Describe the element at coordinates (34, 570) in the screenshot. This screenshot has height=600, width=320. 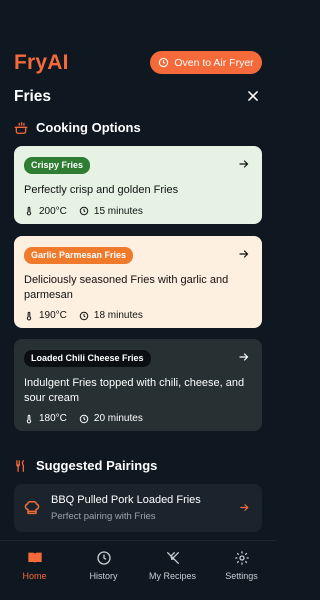
I see `nav-item-home: Home` at that location.